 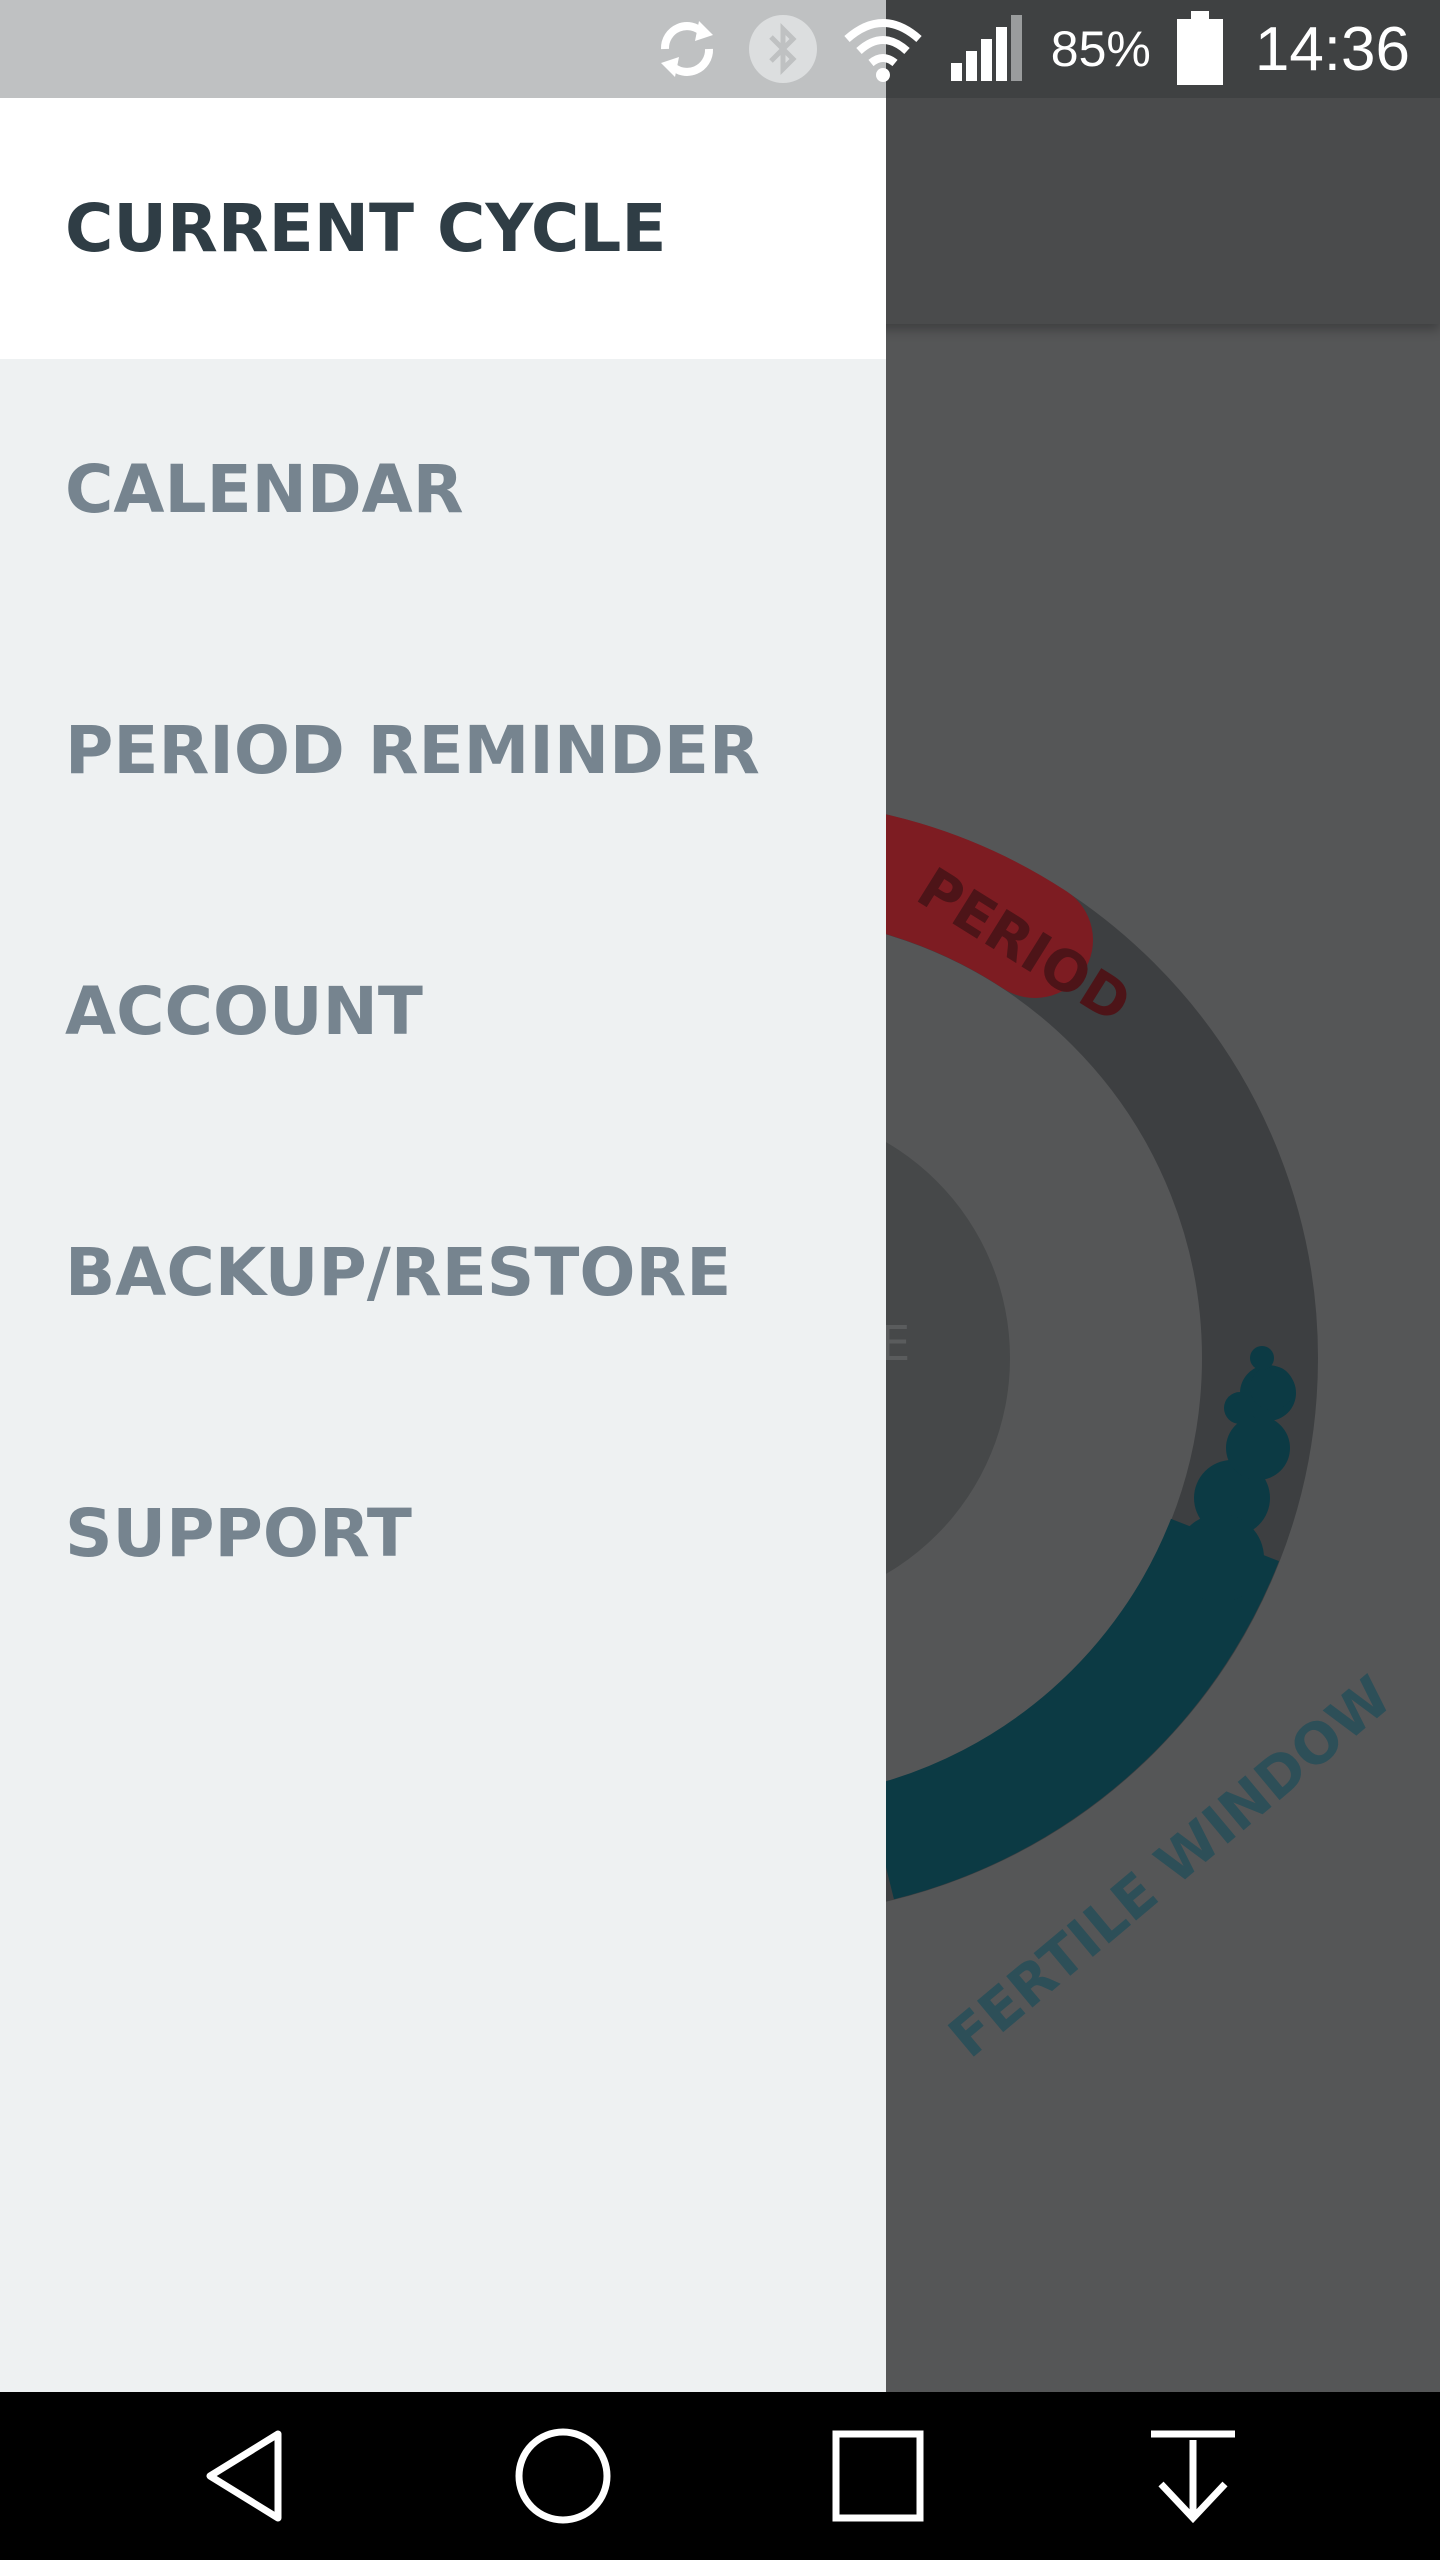 I want to click on signal-icon, so click(x=987, y=49).